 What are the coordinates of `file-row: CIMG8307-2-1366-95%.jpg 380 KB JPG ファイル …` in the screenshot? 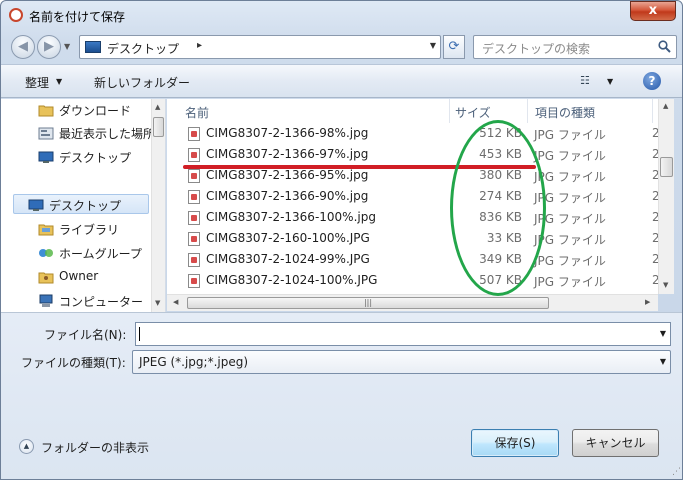 It's located at (413, 176).